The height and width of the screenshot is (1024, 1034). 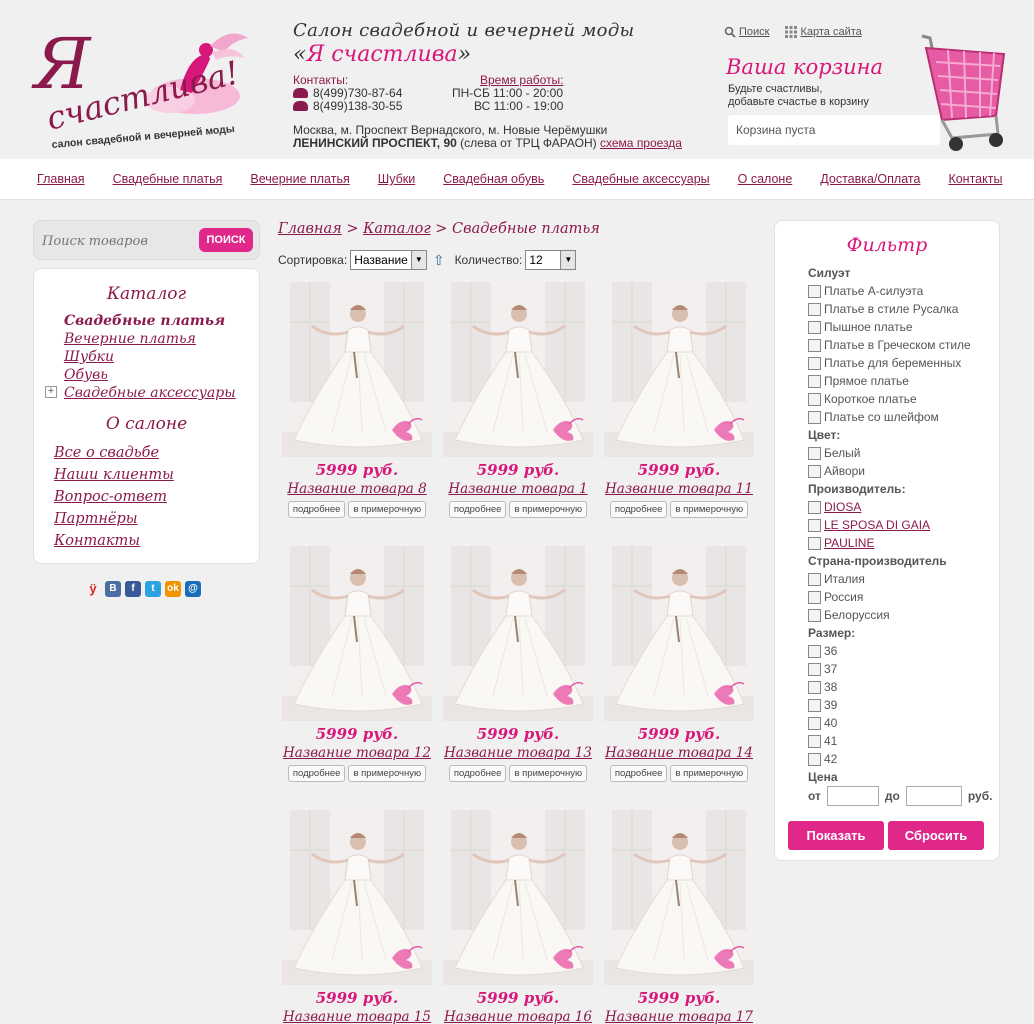 I want to click on filter-silhouette-option: Платье со шлейфом, so click(x=873, y=417).